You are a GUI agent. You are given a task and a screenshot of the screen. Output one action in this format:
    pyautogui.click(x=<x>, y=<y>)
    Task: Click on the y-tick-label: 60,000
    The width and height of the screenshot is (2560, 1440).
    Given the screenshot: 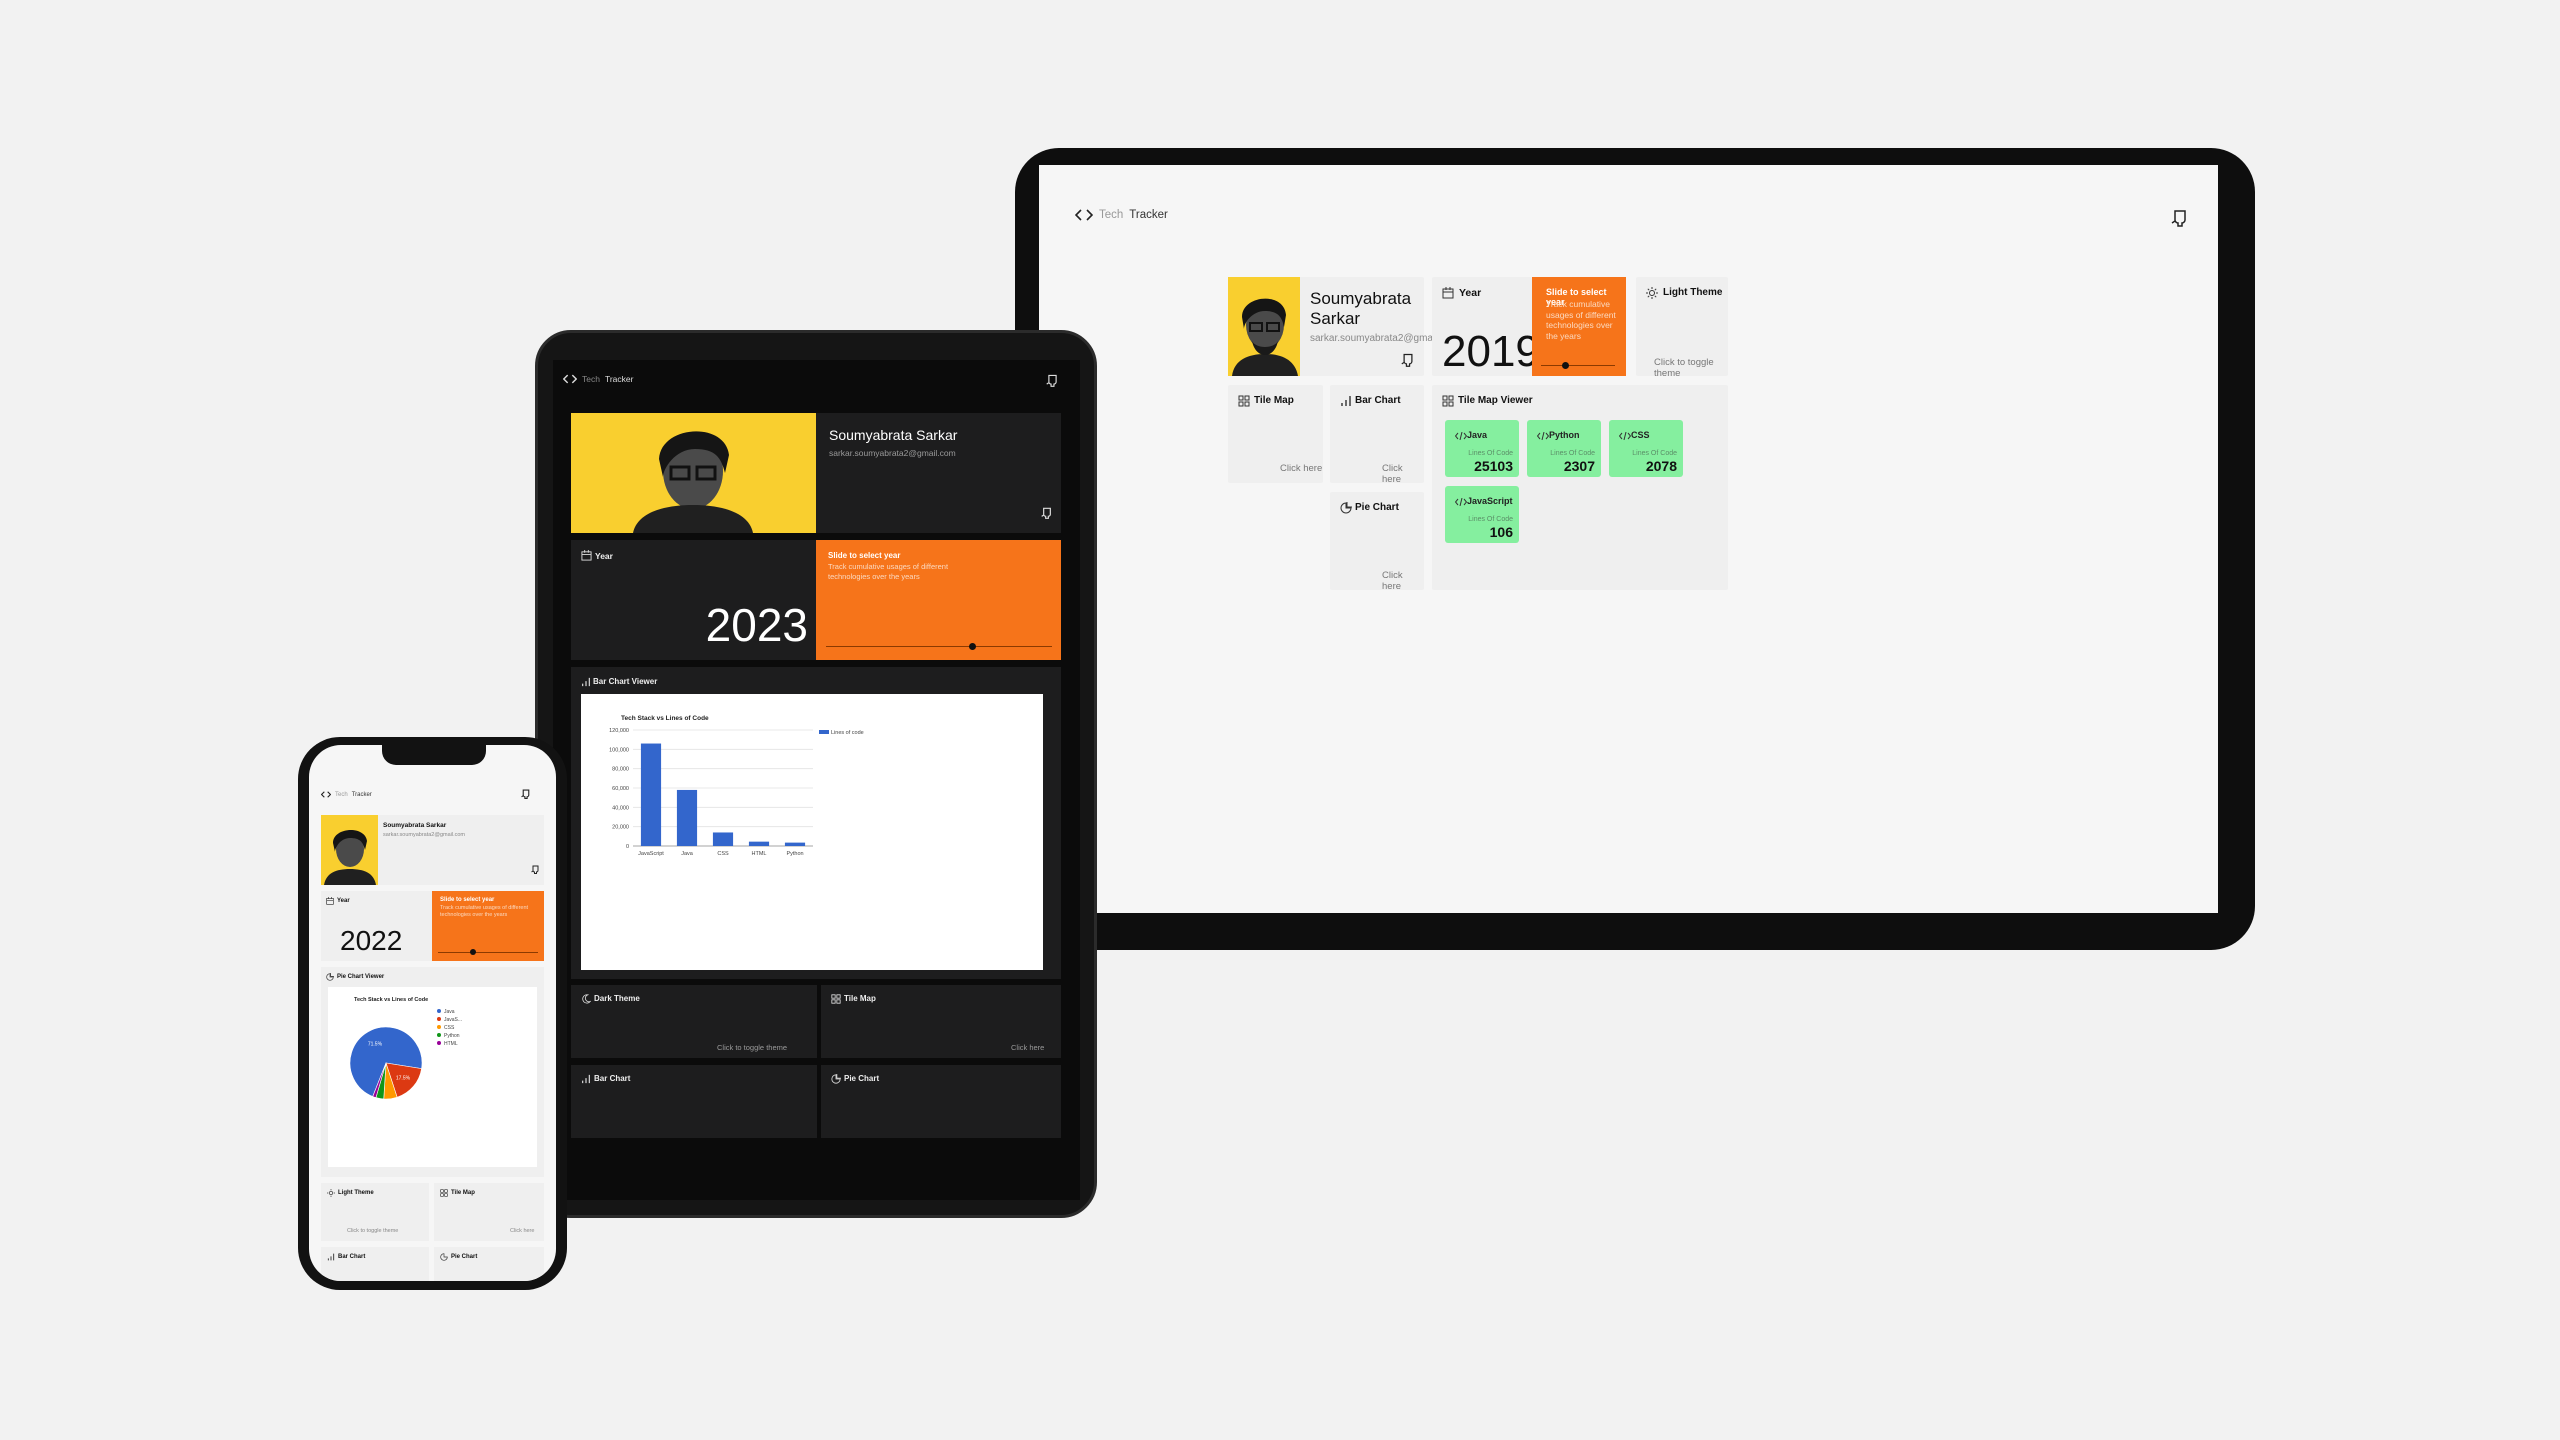 What is the action you would take?
    pyautogui.click(x=620, y=789)
    